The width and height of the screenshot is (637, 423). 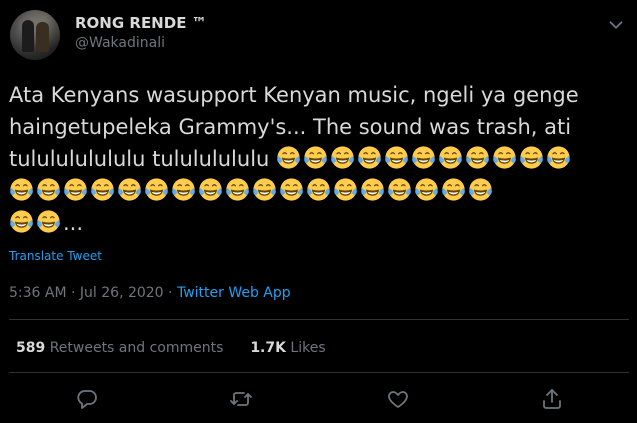 I want to click on likes-label: Likes, so click(x=308, y=348).